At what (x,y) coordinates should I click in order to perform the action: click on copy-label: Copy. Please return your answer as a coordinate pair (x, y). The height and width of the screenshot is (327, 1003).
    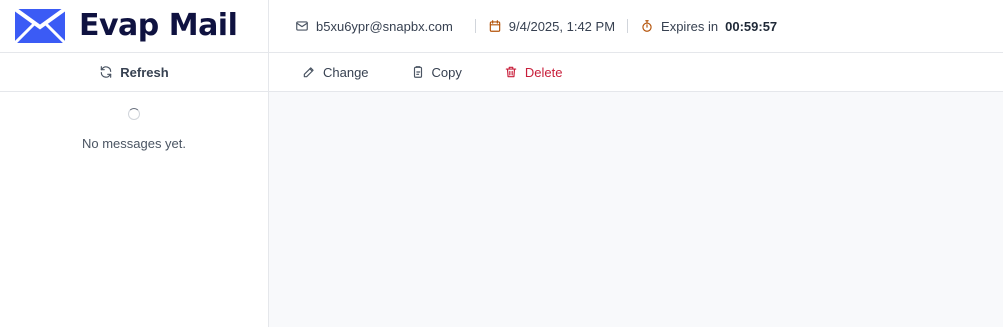
    Looking at the image, I should click on (446, 72).